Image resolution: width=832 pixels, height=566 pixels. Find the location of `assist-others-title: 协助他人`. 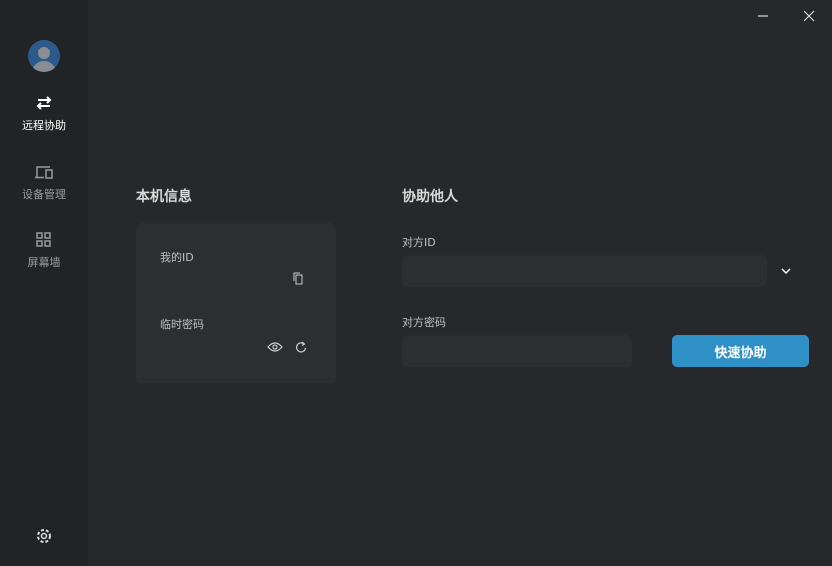

assist-others-title: 协助他人 is located at coordinates (430, 197).